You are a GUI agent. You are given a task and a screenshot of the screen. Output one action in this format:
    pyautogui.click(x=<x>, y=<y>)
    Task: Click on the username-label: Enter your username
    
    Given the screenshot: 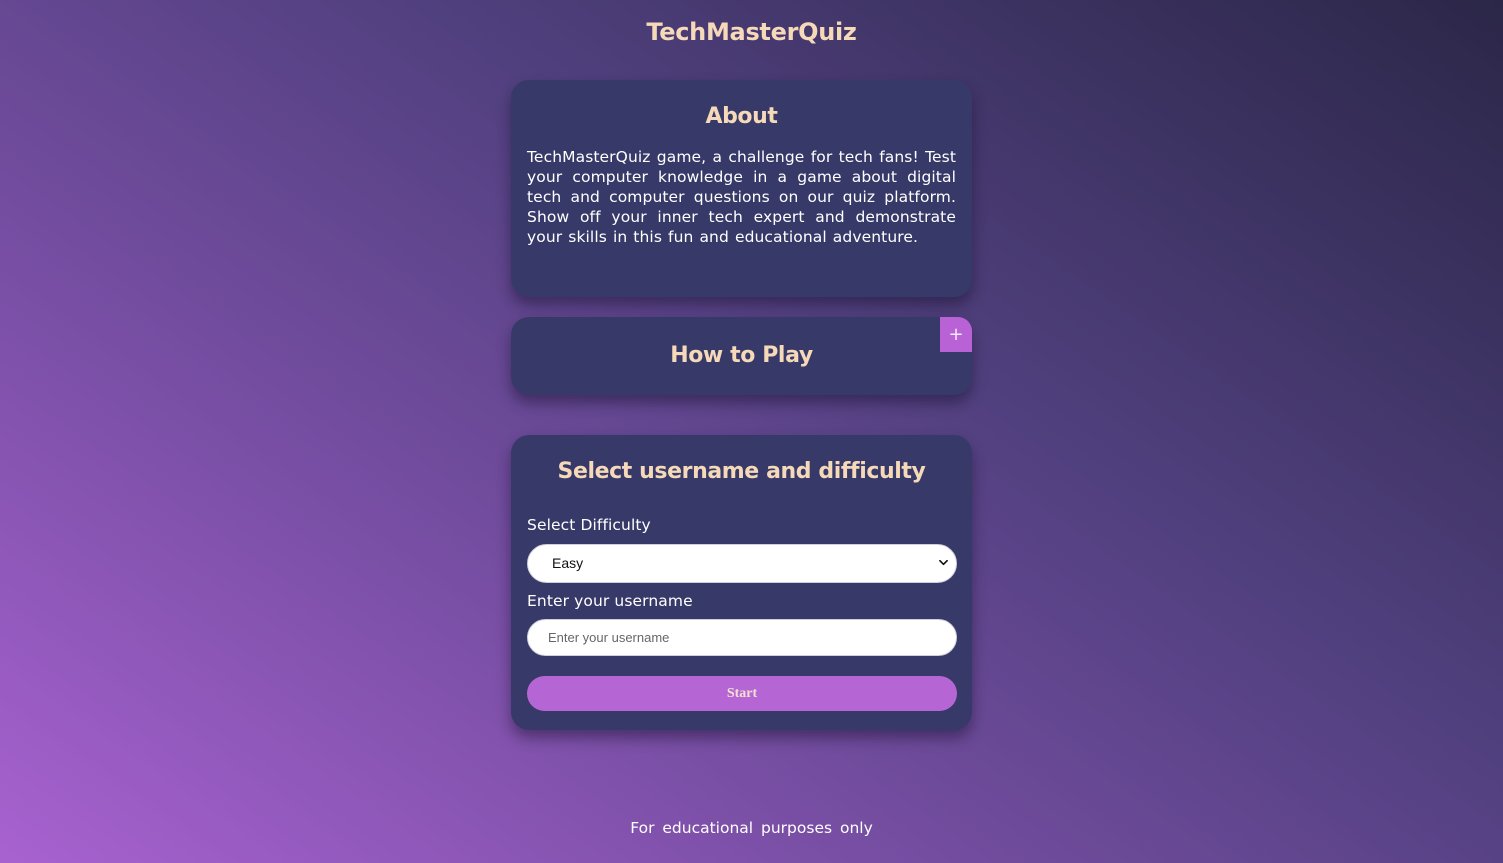 What is the action you would take?
    pyautogui.click(x=610, y=601)
    